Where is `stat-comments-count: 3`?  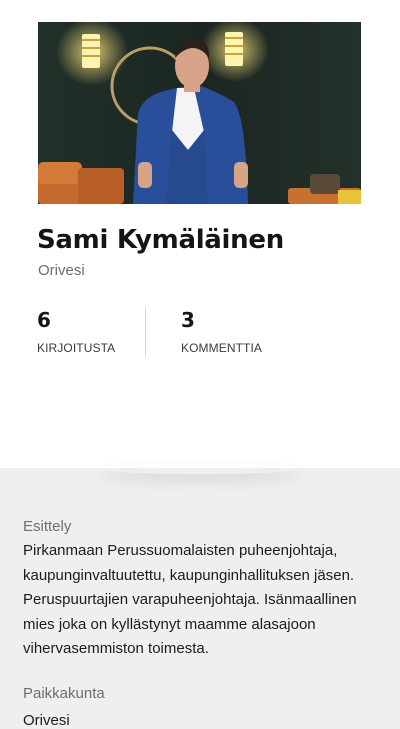 stat-comments-count: 3 is located at coordinates (188, 320).